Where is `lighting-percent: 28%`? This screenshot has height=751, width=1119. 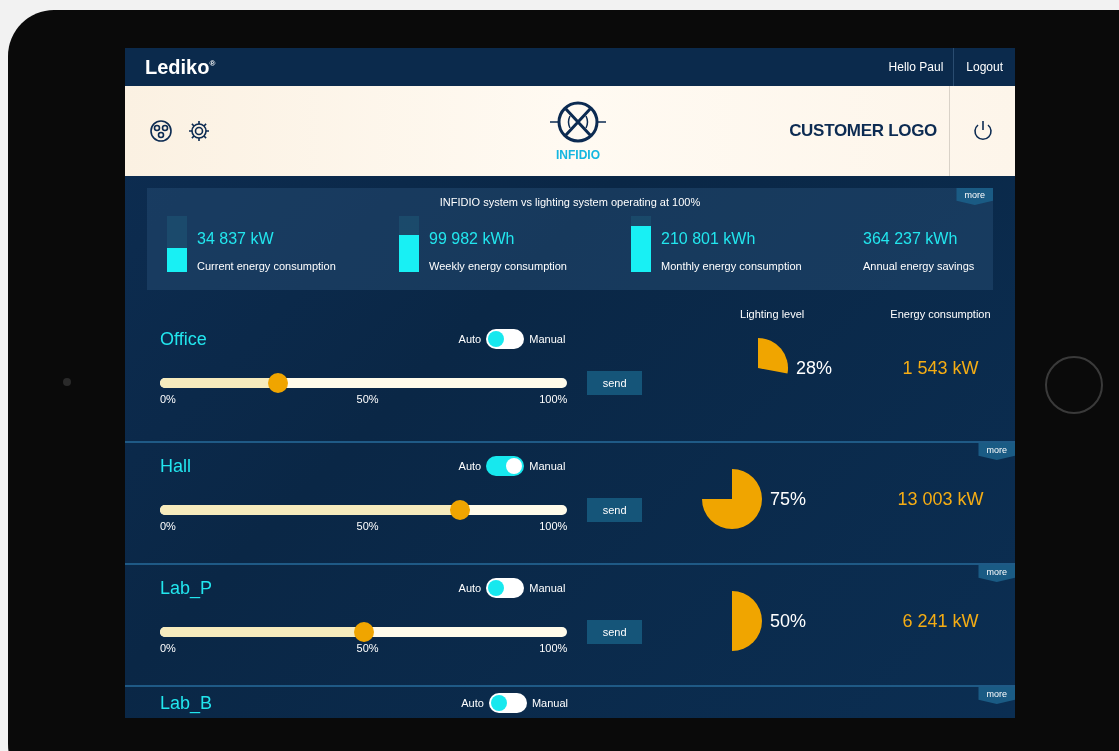
lighting-percent: 28% is located at coordinates (814, 368).